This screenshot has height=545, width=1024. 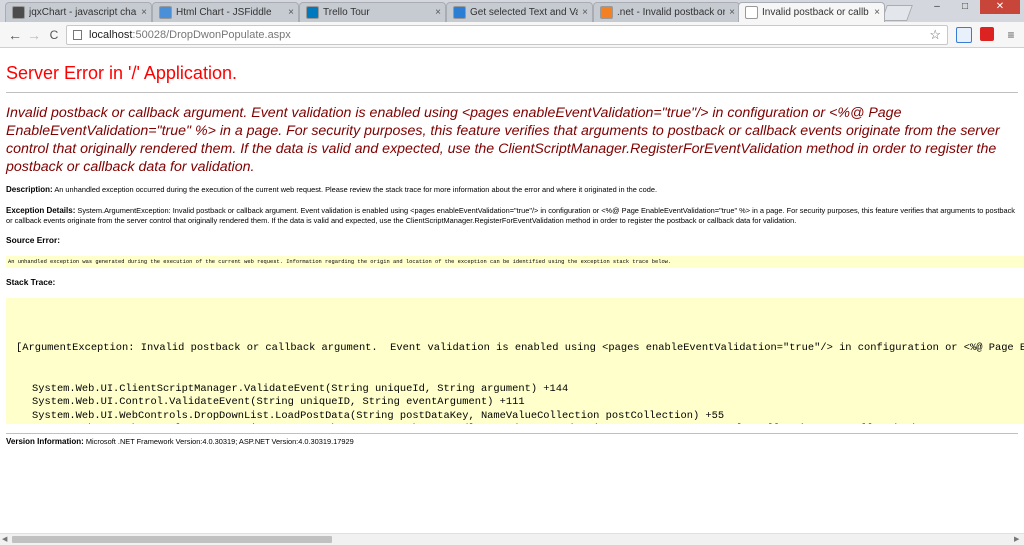 I want to click on tab-title: Trello Tour, so click(x=346, y=12).